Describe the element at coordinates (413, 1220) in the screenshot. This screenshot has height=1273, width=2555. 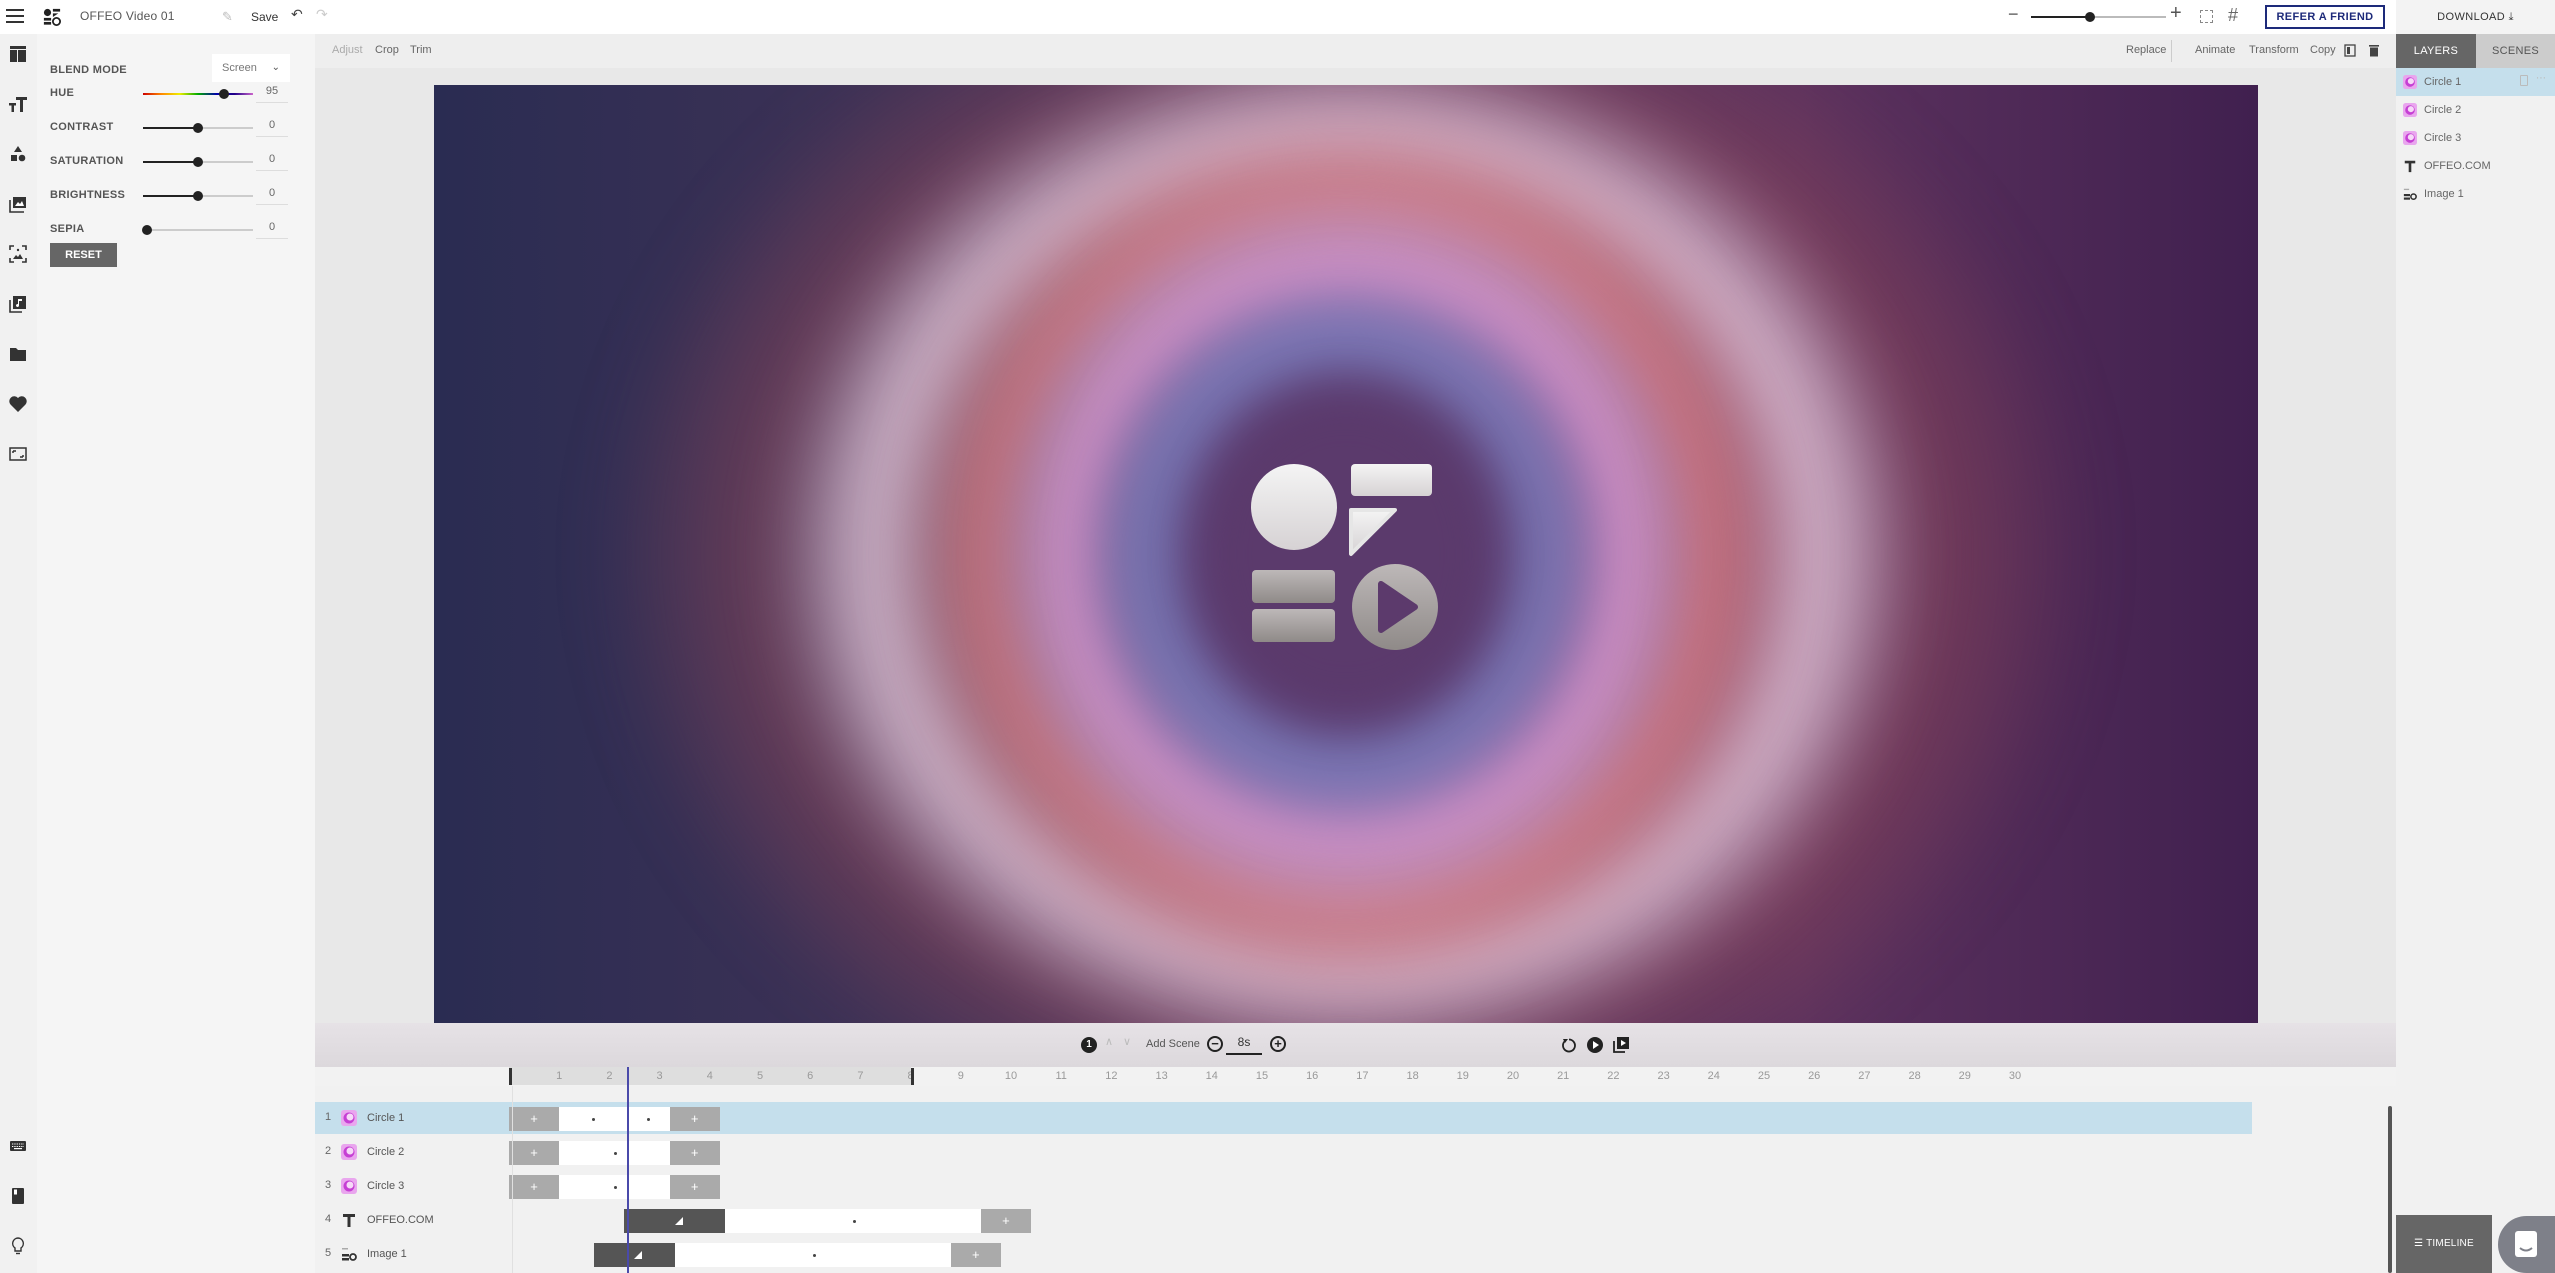
I see `timeline-row-label: 4 OFFEO.COM` at that location.